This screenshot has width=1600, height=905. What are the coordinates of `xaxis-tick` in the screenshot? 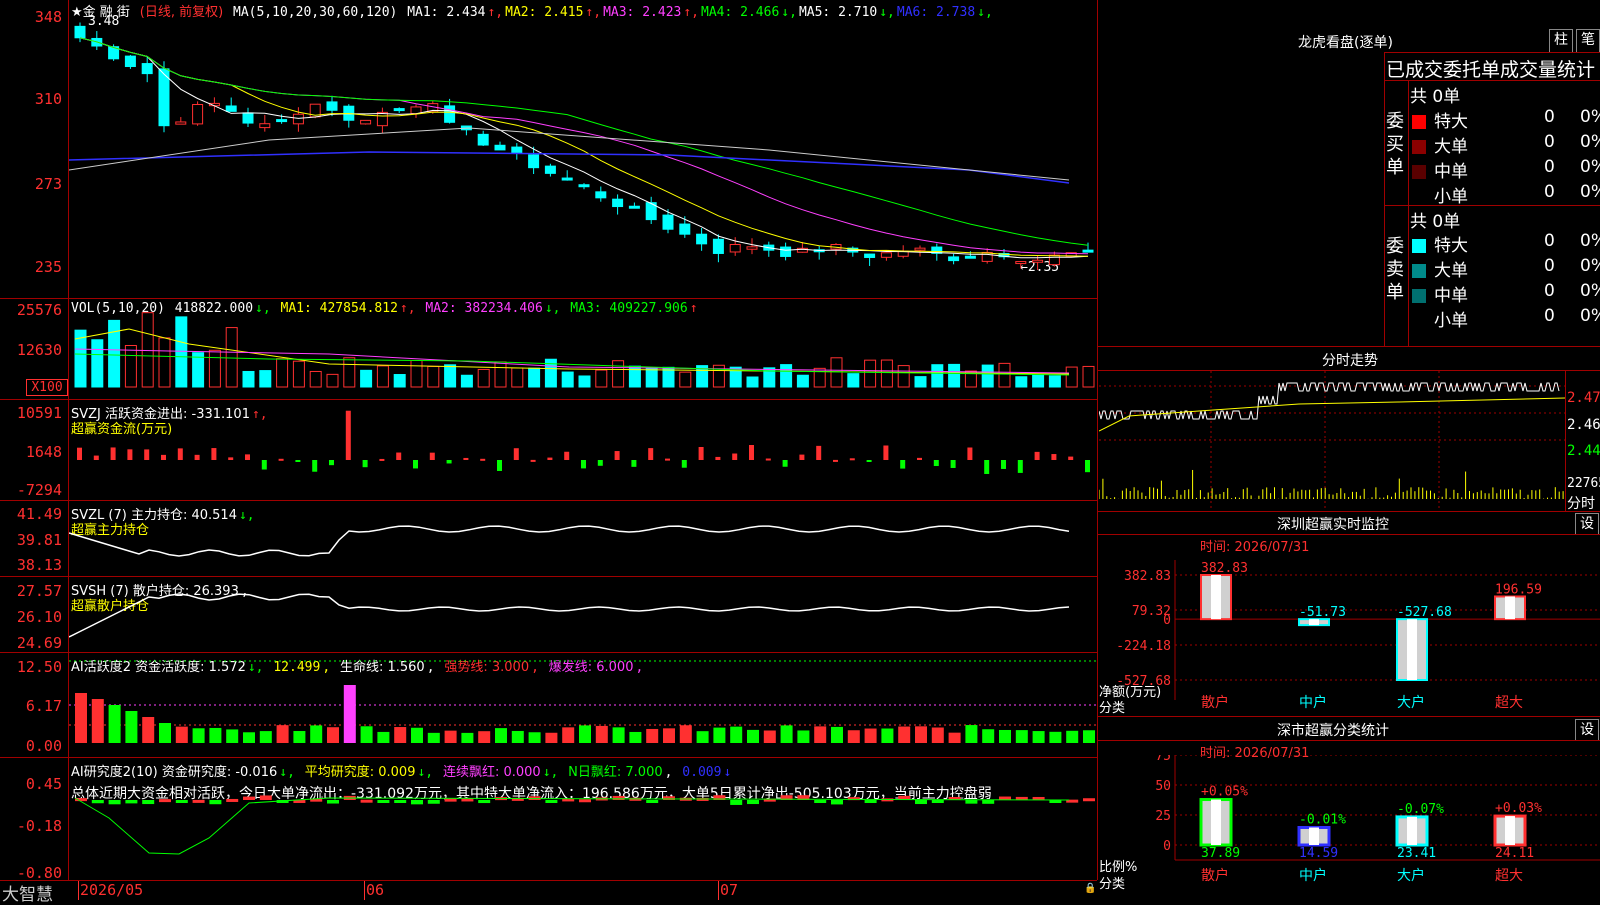 It's located at (78, 890).